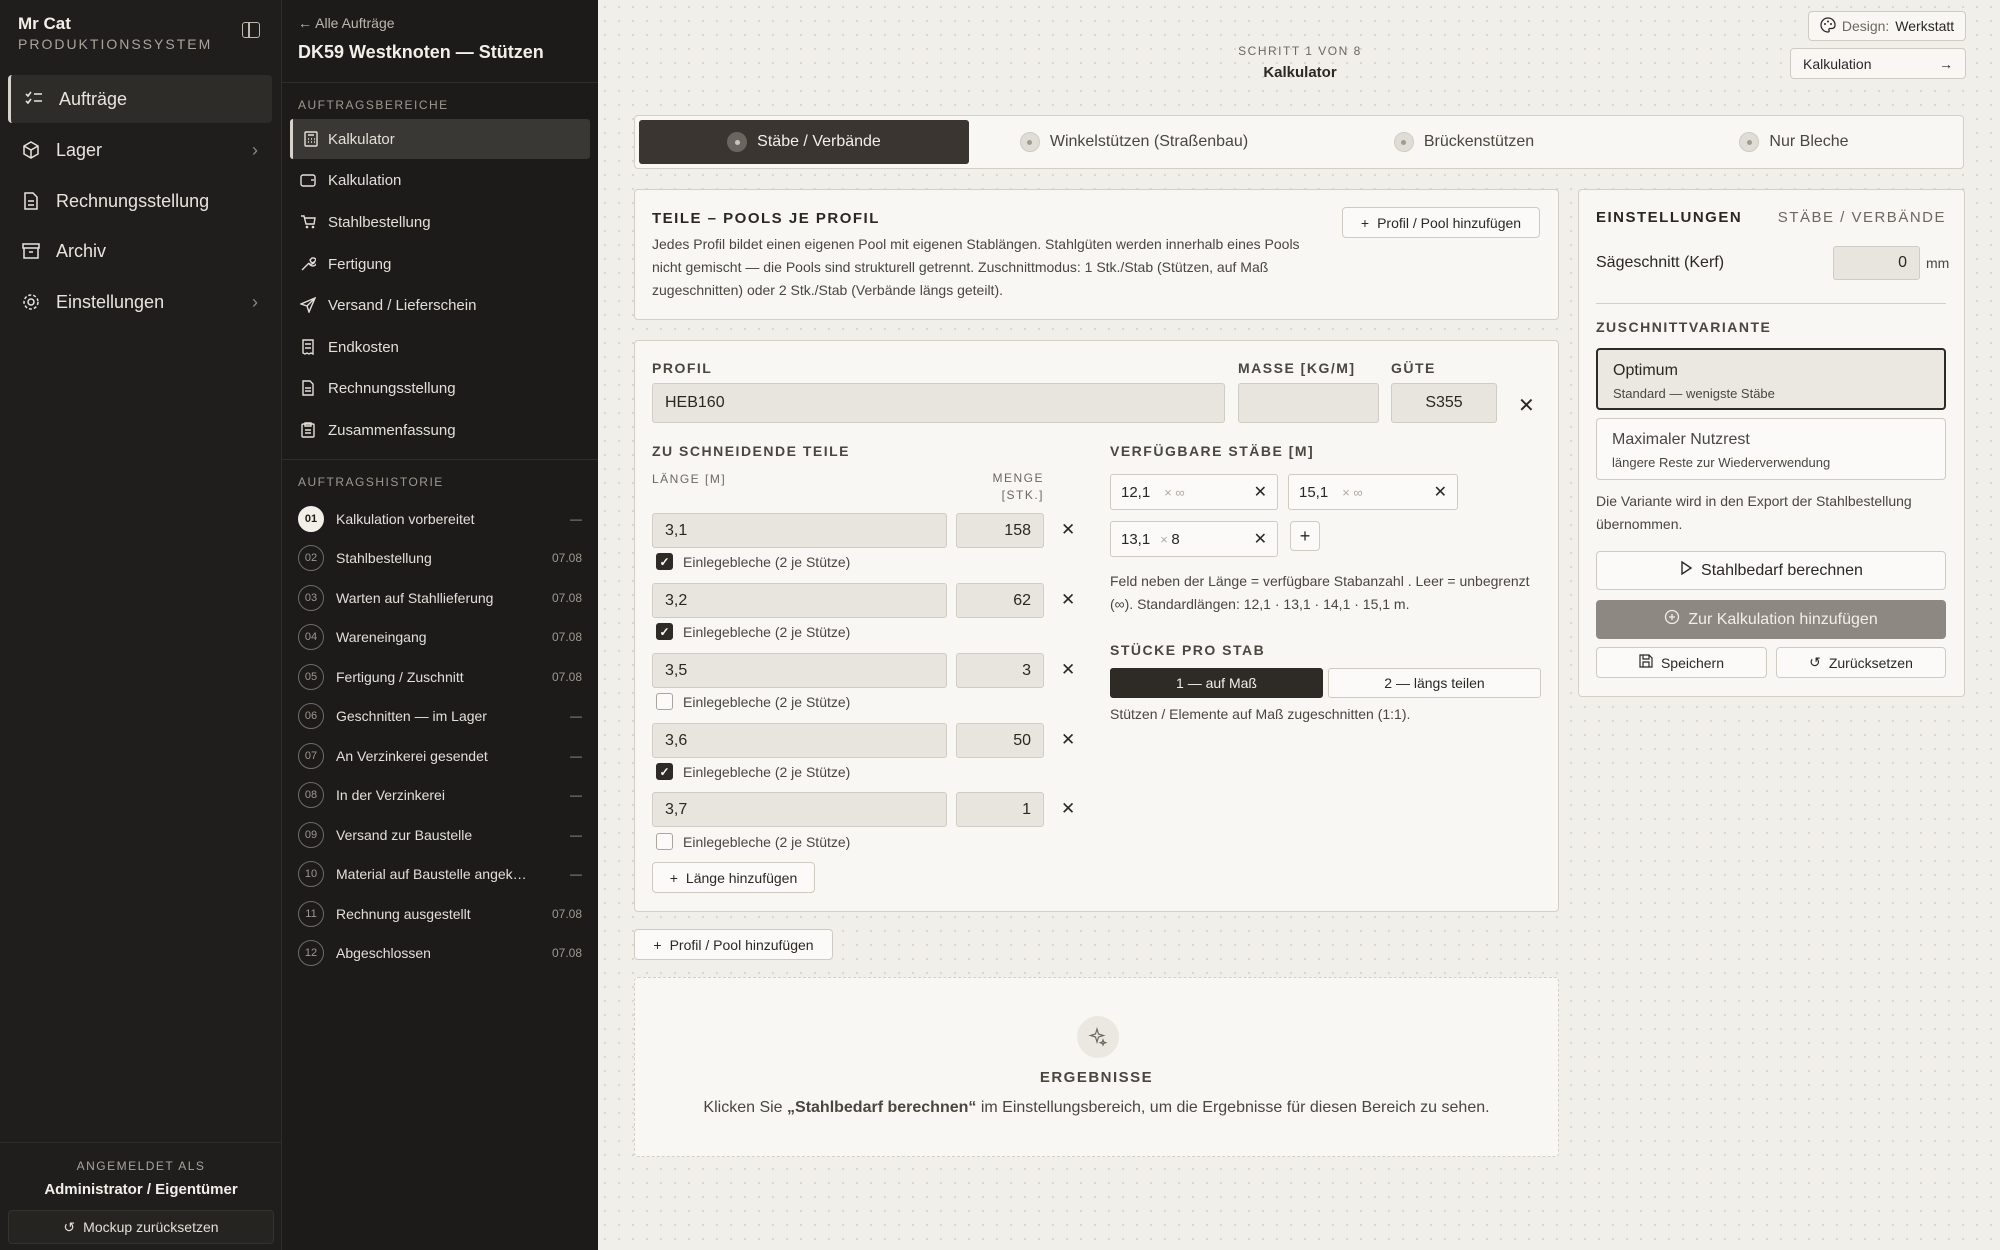 The height and width of the screenshot is (1250, 2000). What do you see at coordinates (1096, 1077) in the screenshot?
I see `results-title: ERGEBNISSE` at bounding box center [1096, 1077].